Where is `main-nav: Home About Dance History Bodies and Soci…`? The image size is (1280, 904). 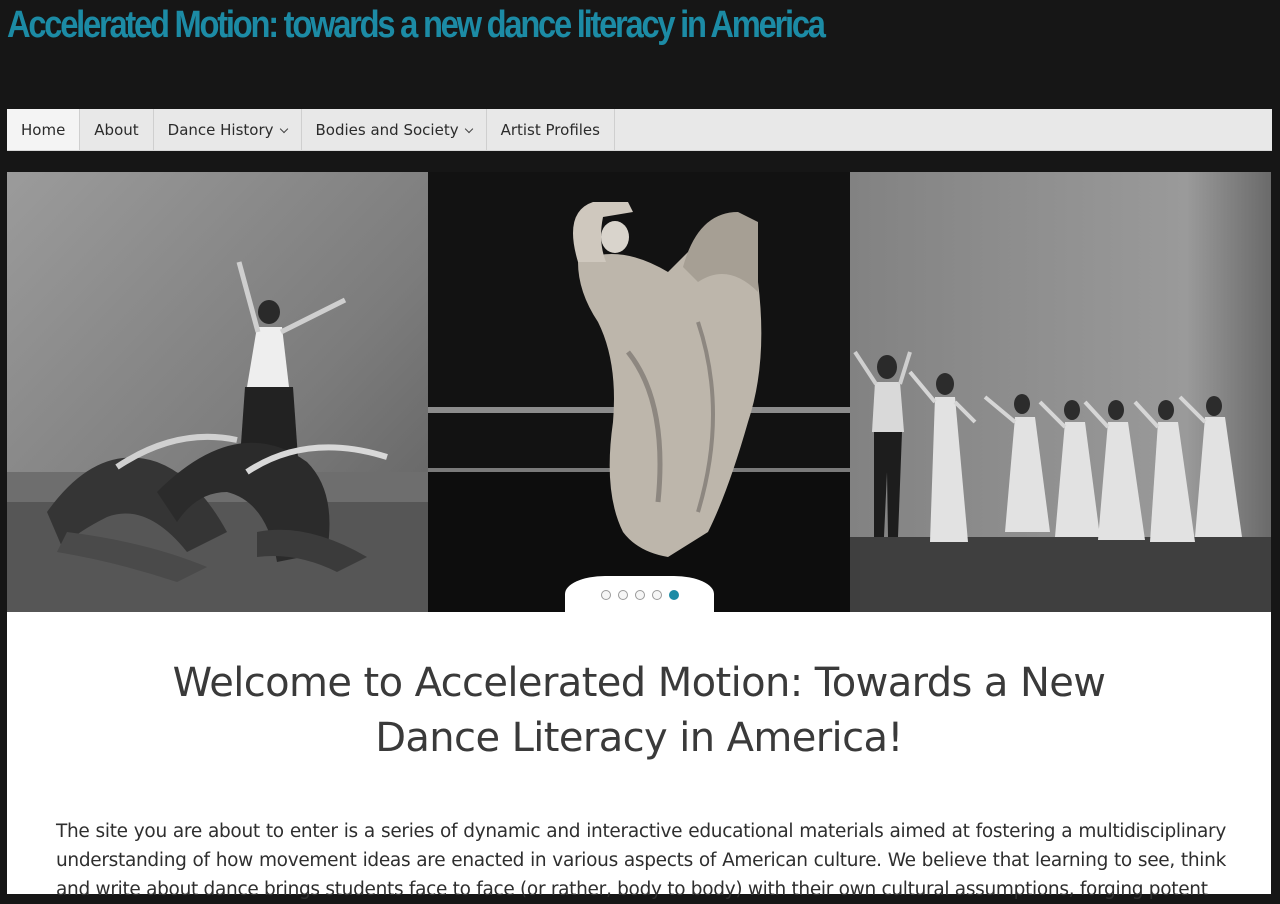 main-nav: Home About Dance History Bodies and Soci… is located at coordinates (639, 130).